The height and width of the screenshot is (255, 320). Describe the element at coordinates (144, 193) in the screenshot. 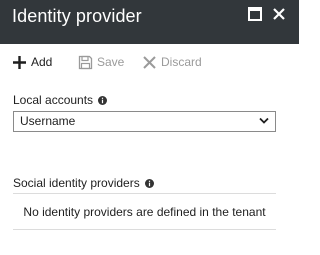

I see `providers-divider-top` at that location.